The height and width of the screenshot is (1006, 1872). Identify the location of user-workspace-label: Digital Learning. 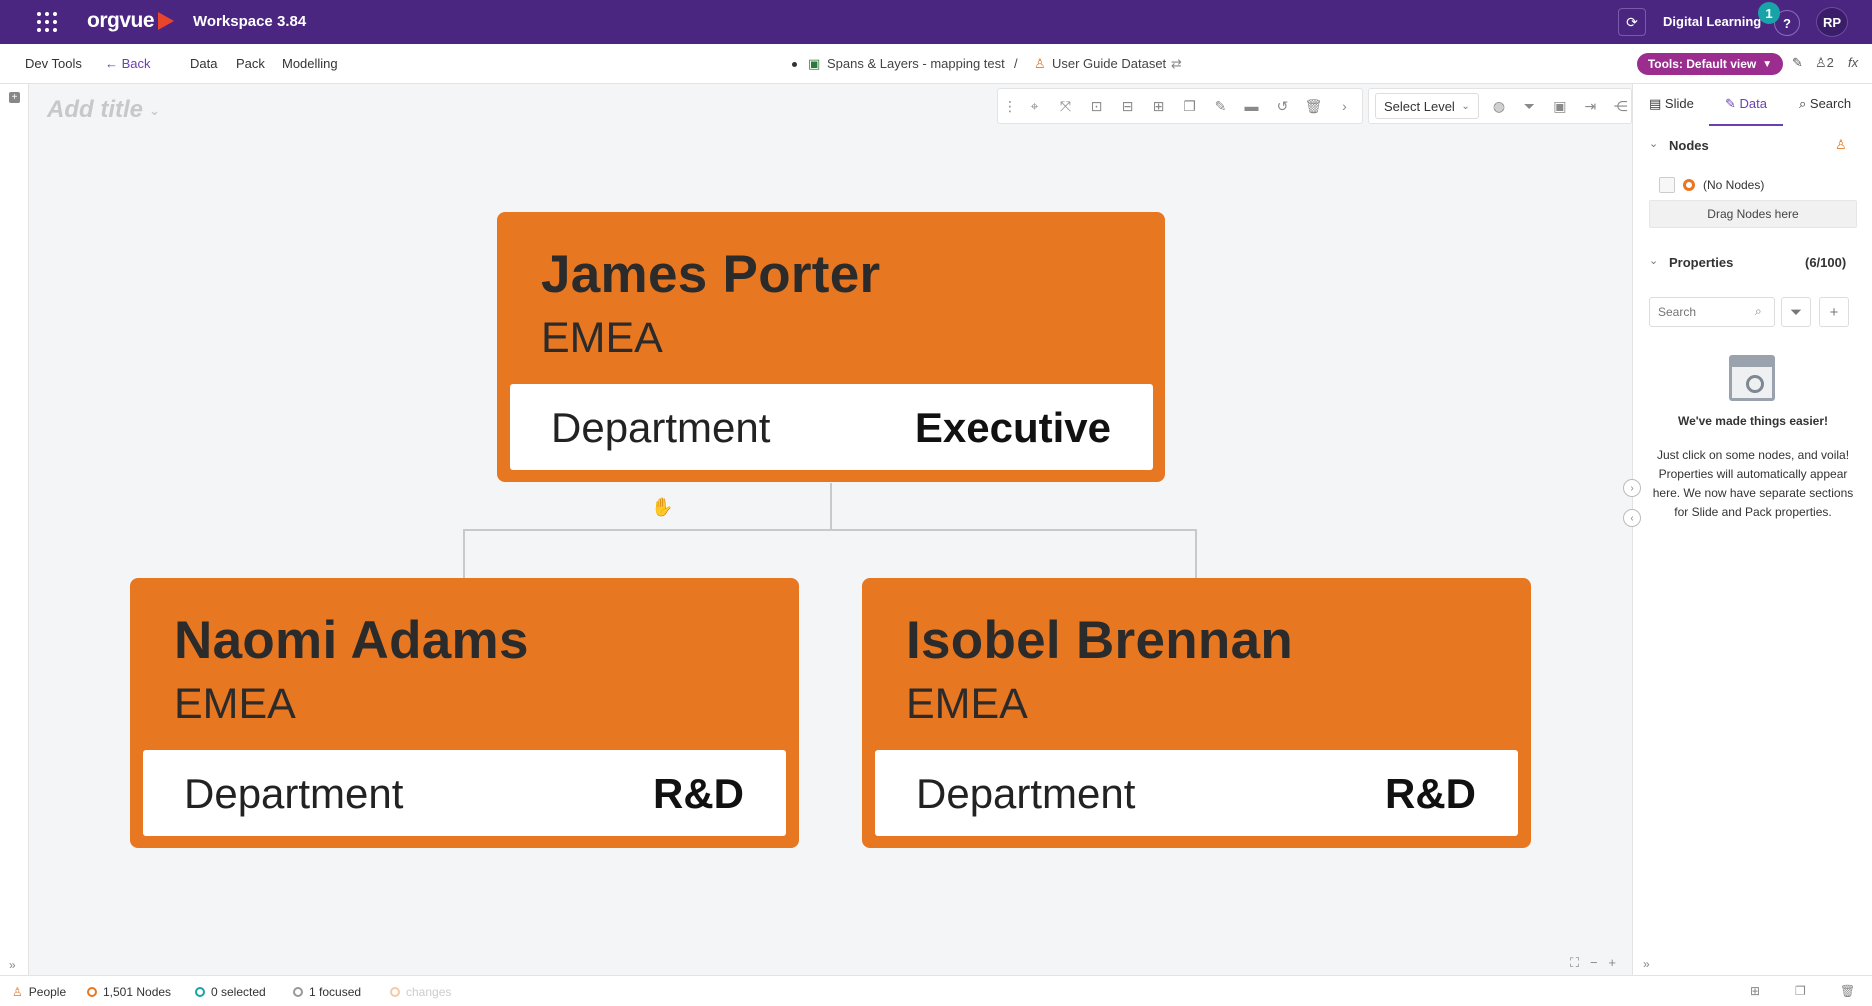
(1712, 21).